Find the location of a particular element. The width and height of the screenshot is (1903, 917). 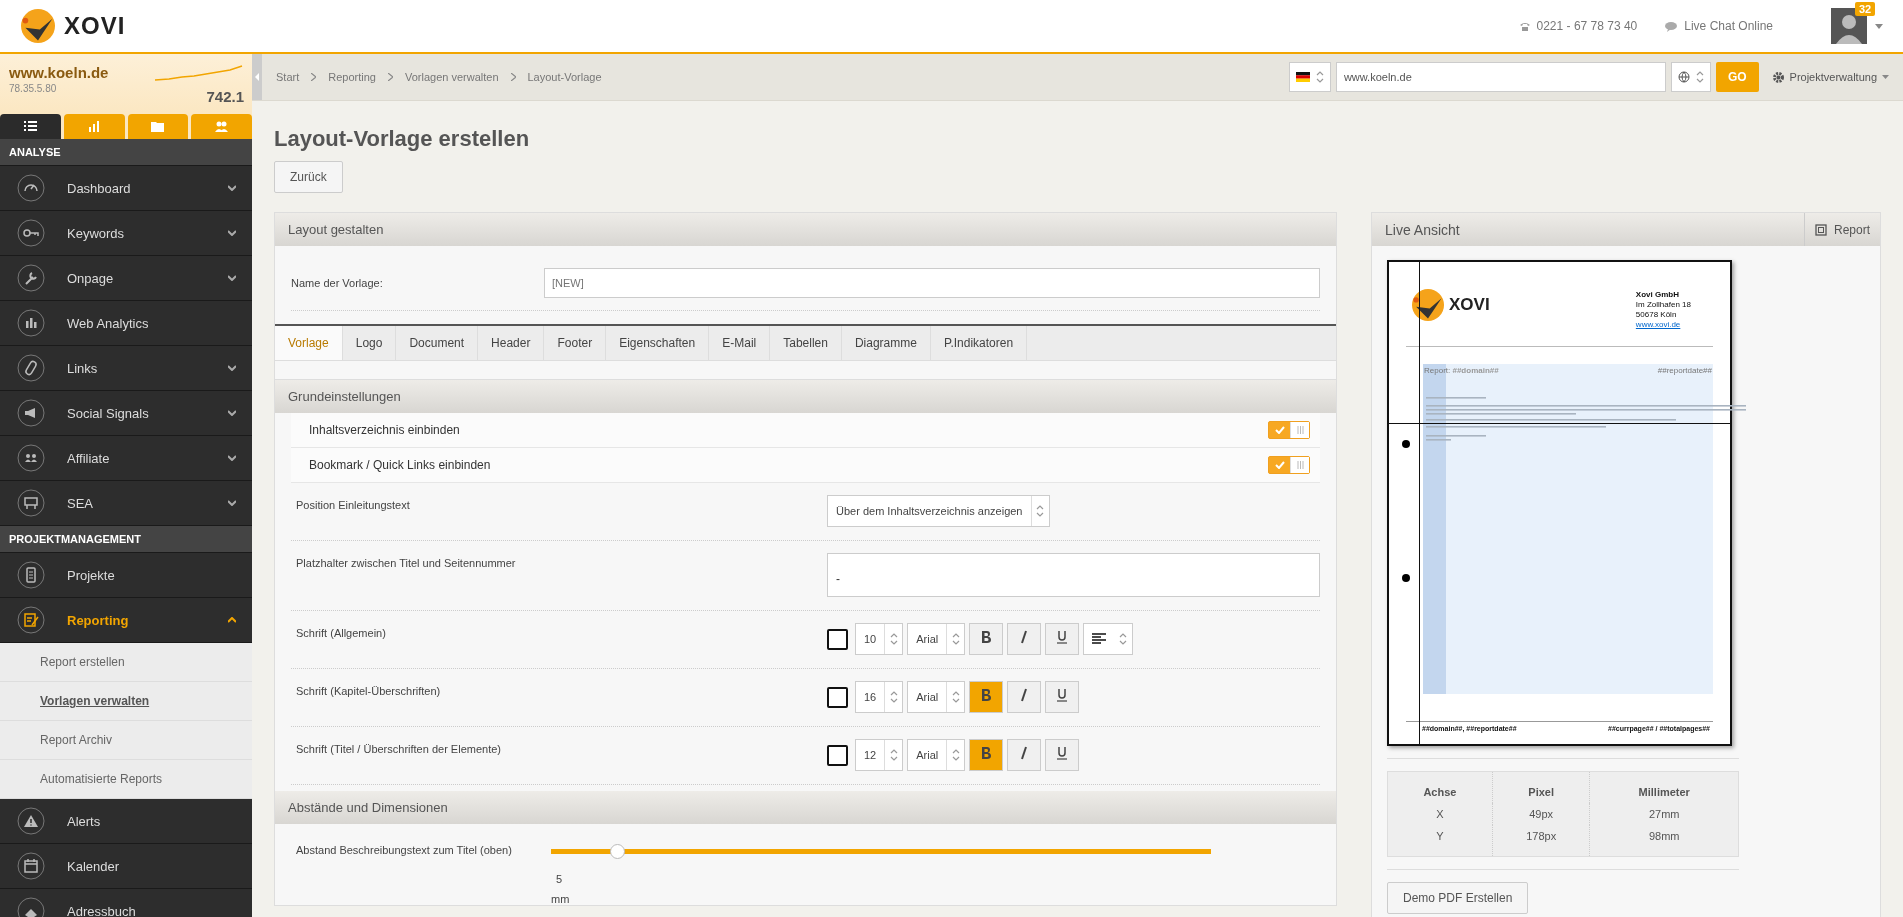

breadcrumb-link: Vorlagen verwalten is located at coordinates (451, 77).